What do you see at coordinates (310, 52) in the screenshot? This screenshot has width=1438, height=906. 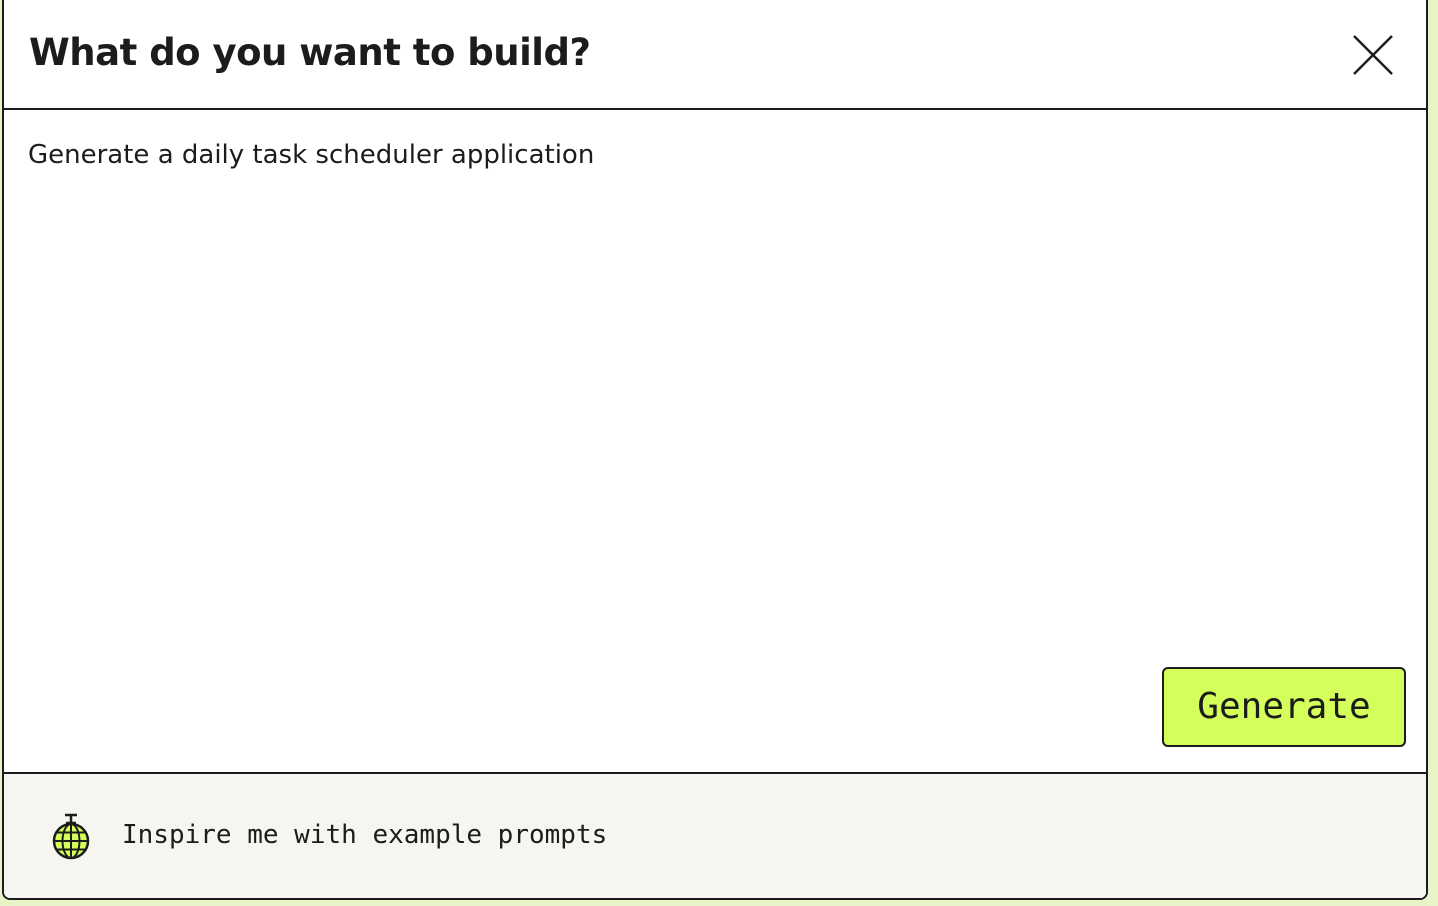 I see `dialog-title: What do you want to build?` at bounding box center [310, 52].